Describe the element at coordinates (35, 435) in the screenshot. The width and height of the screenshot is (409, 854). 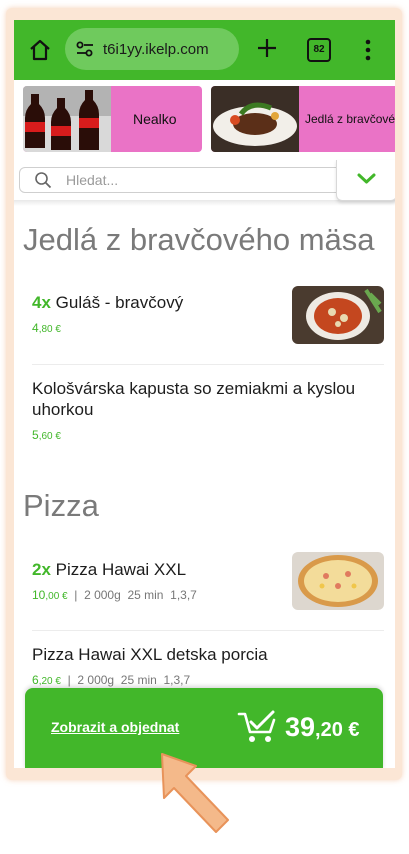
I see `item-price: 5` at that location.